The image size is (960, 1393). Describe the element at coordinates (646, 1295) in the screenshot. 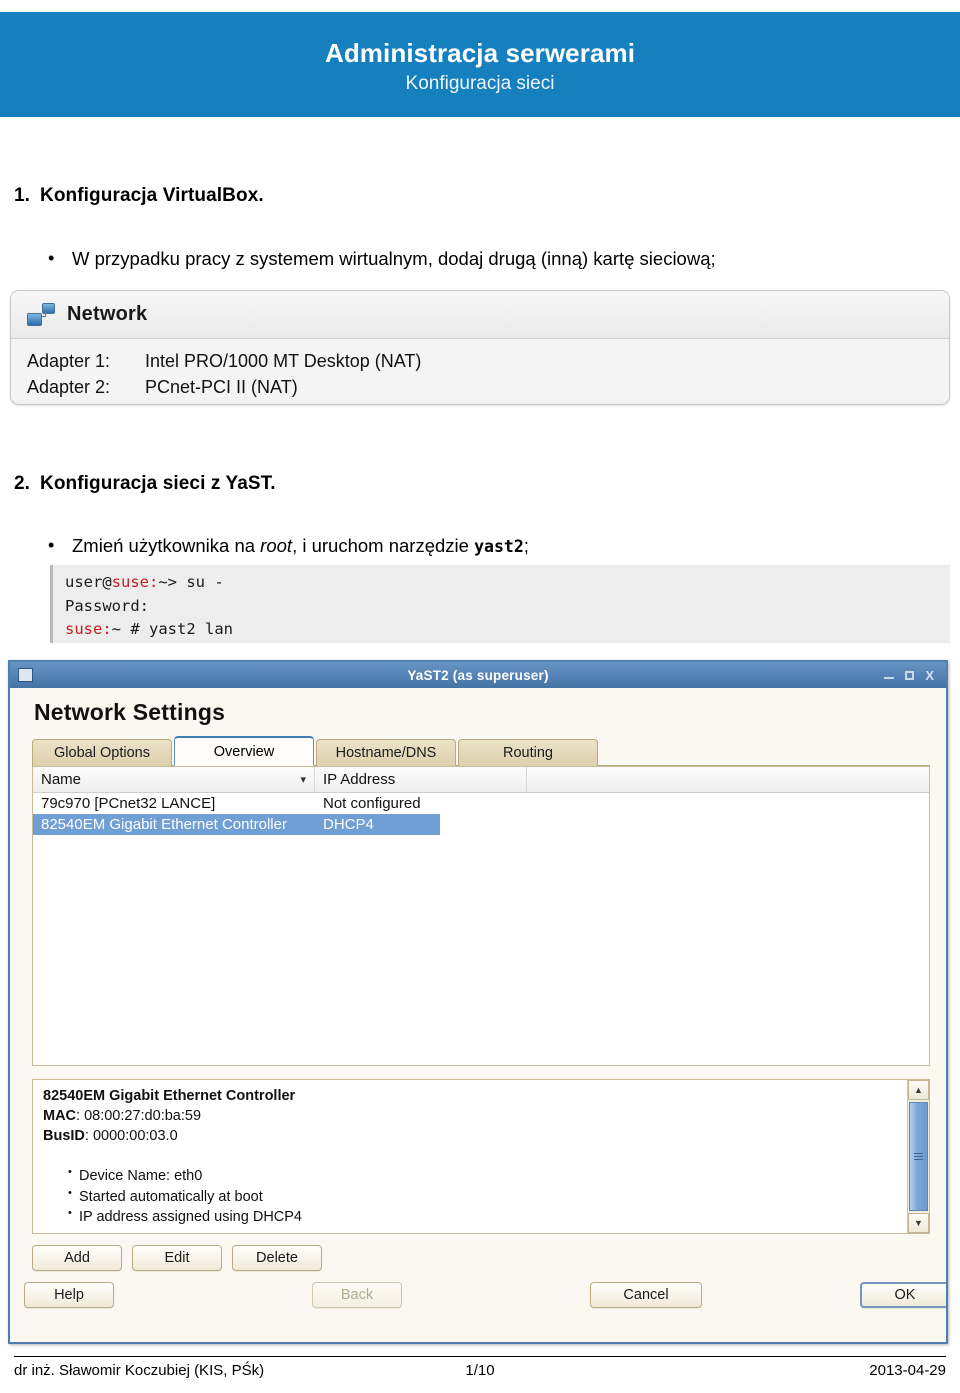

I see `cancel-button: Cancel` at that location.